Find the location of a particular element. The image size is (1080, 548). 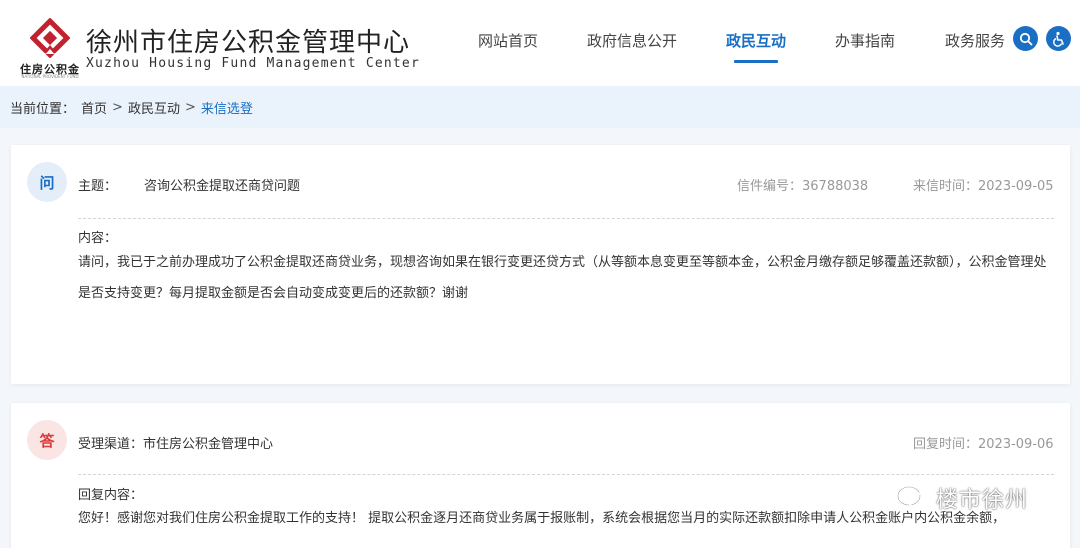

letter-date-value: 2023-09-05 is located at coordinates (1016, 186).